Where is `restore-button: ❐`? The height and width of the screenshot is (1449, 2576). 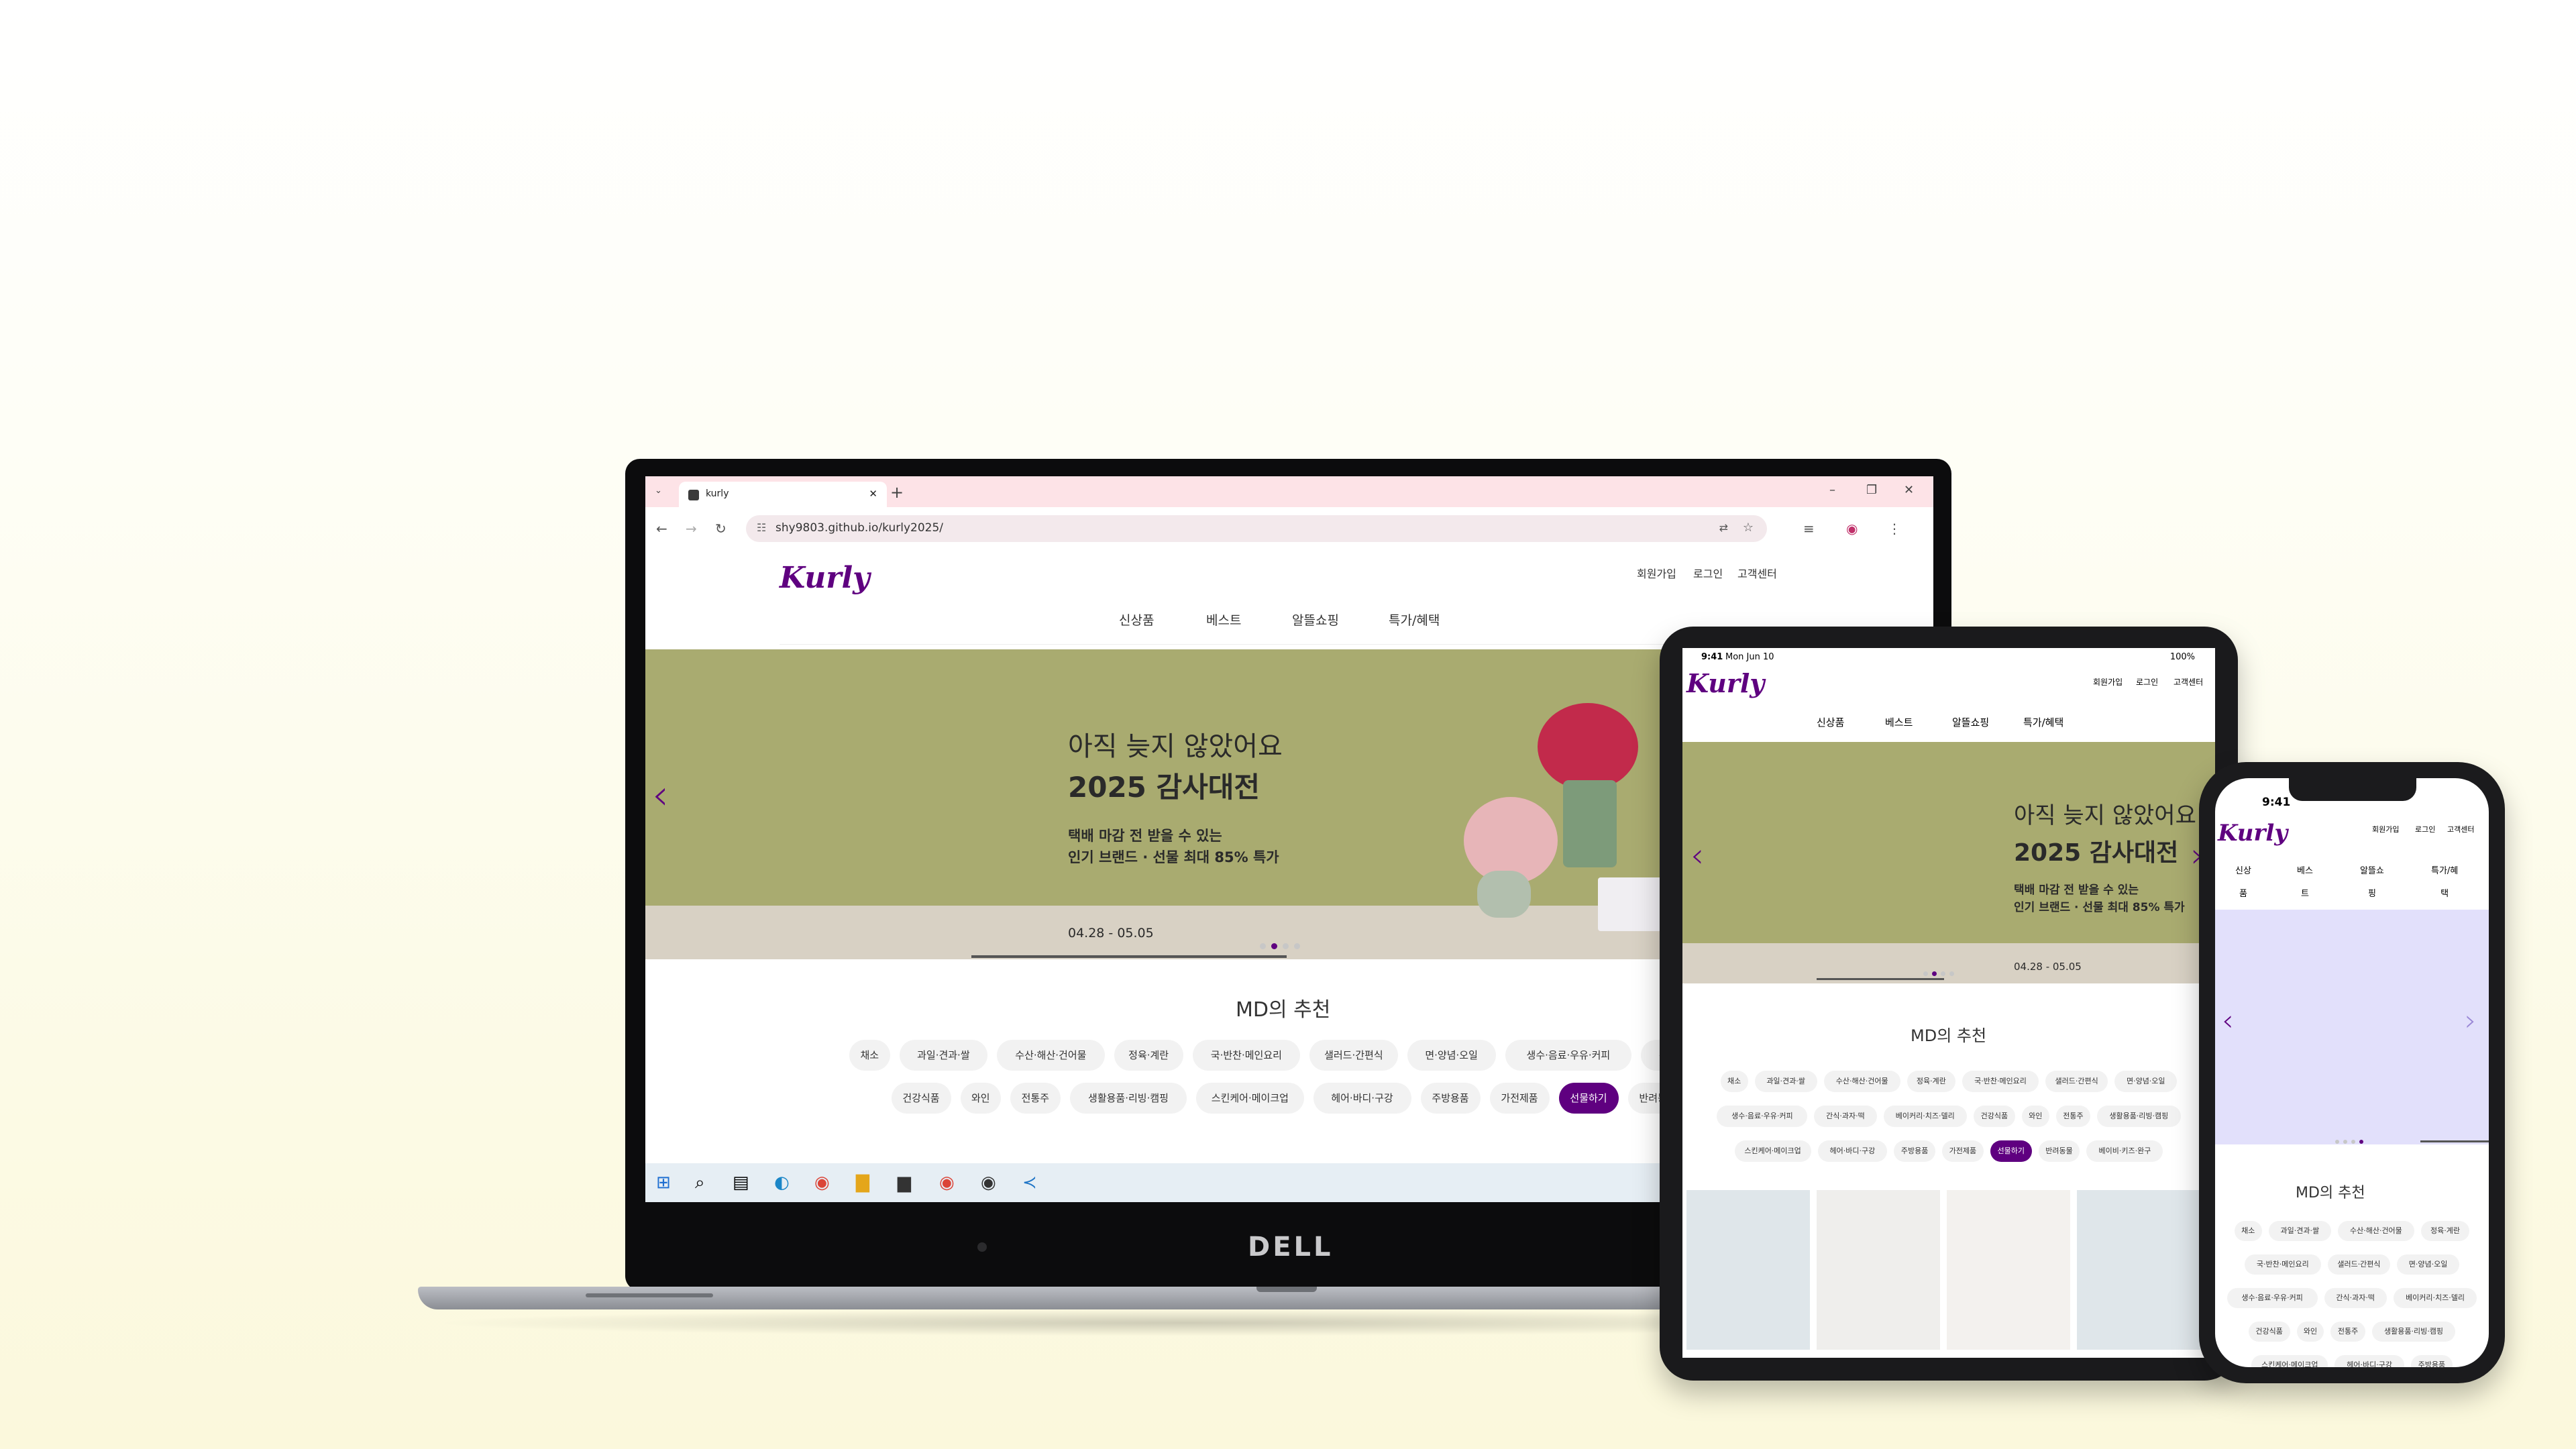
restore-button: ❐ is located at coordinates (1871, 490).